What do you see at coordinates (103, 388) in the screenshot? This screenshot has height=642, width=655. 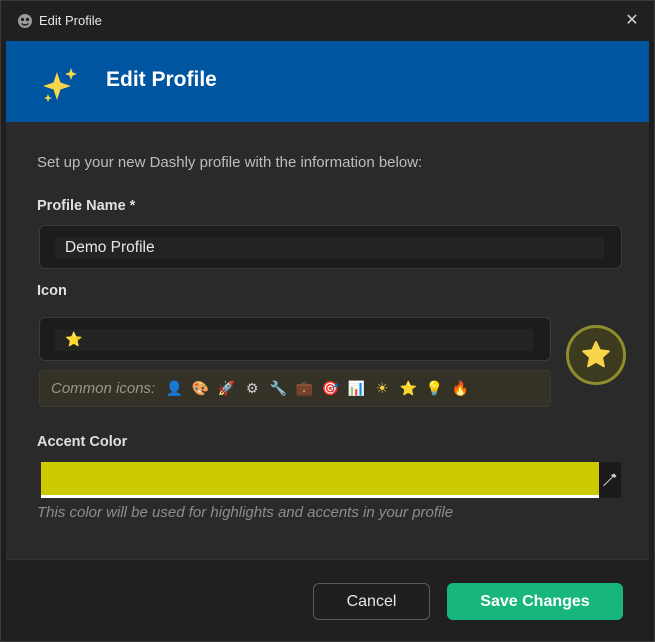 I see `common-icons-label: Common icons:` at bounding box center [103, 388].